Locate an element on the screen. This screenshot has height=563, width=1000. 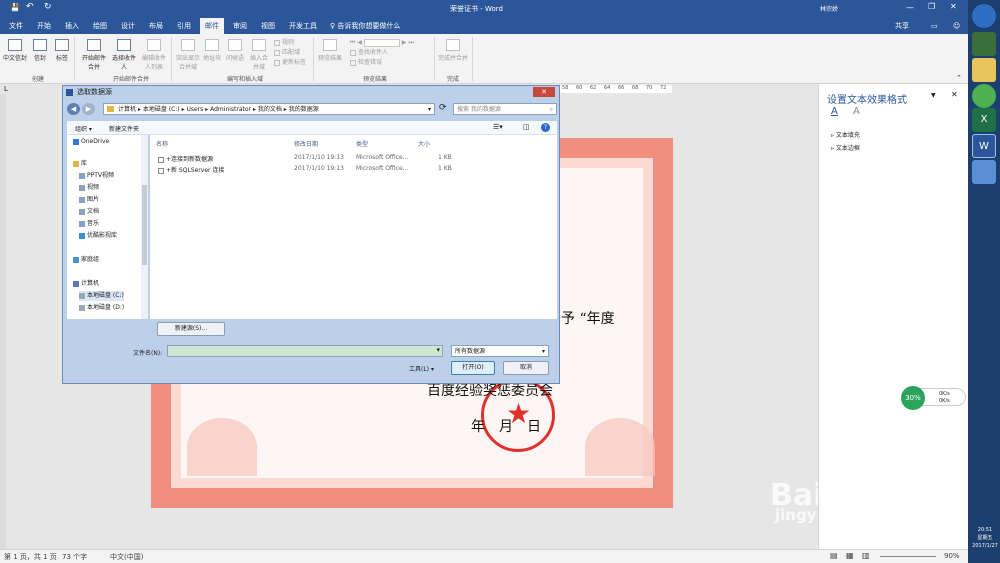
filename-dropdown-icon: ▾ is located at coordinates (438, 350).